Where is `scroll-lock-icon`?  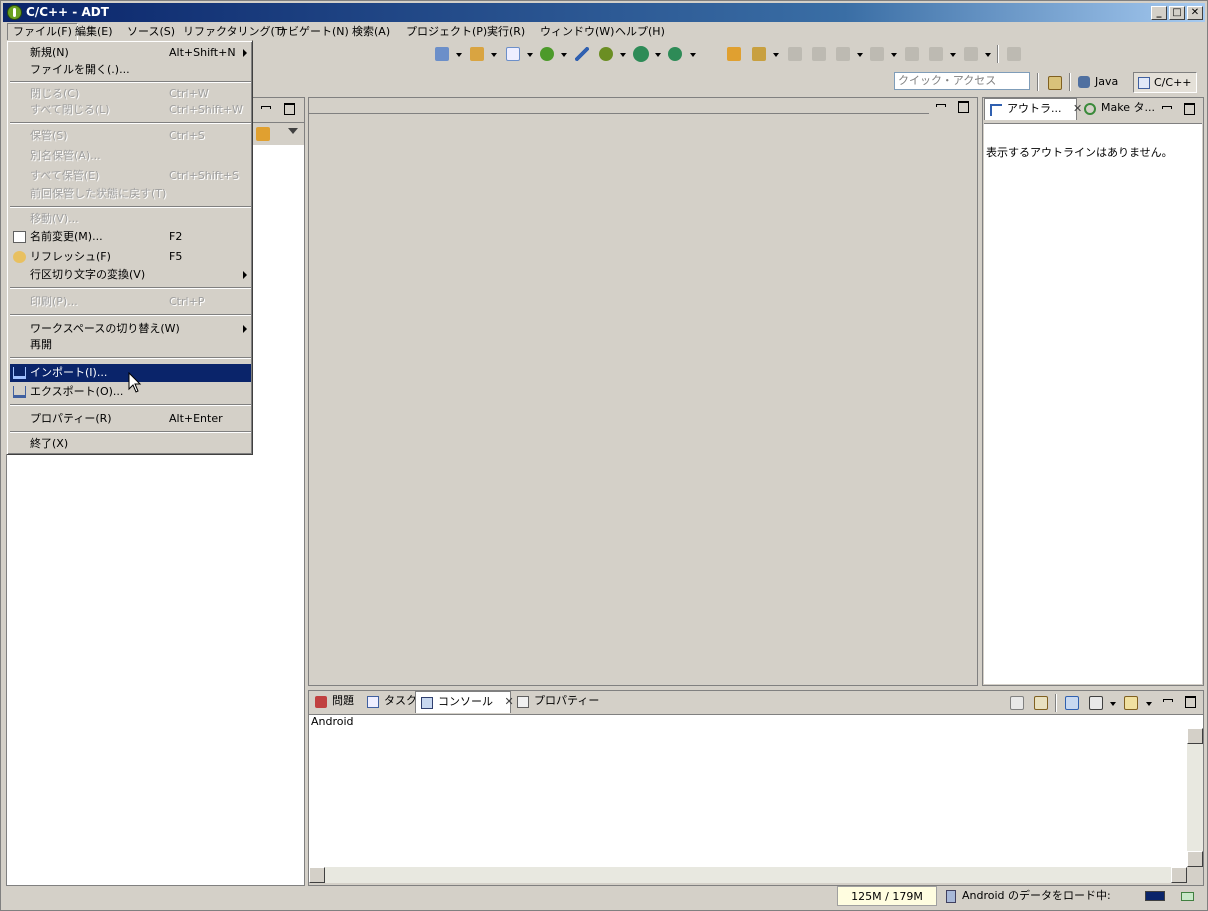
scroll-lock-icon is located at coordinates (1041, 703).